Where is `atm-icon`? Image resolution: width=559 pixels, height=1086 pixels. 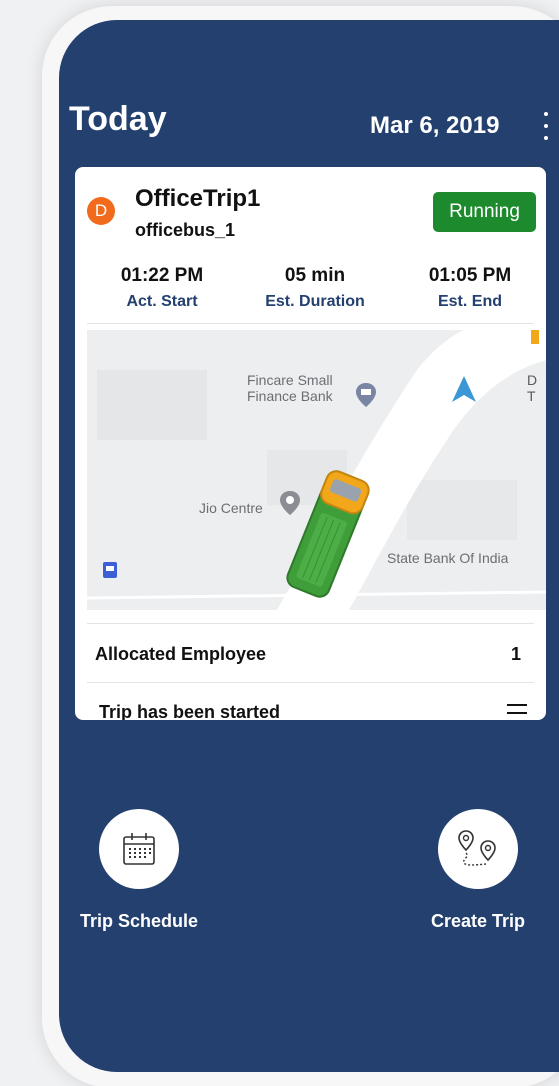 atm-icon is located at coordinates (110, 570).